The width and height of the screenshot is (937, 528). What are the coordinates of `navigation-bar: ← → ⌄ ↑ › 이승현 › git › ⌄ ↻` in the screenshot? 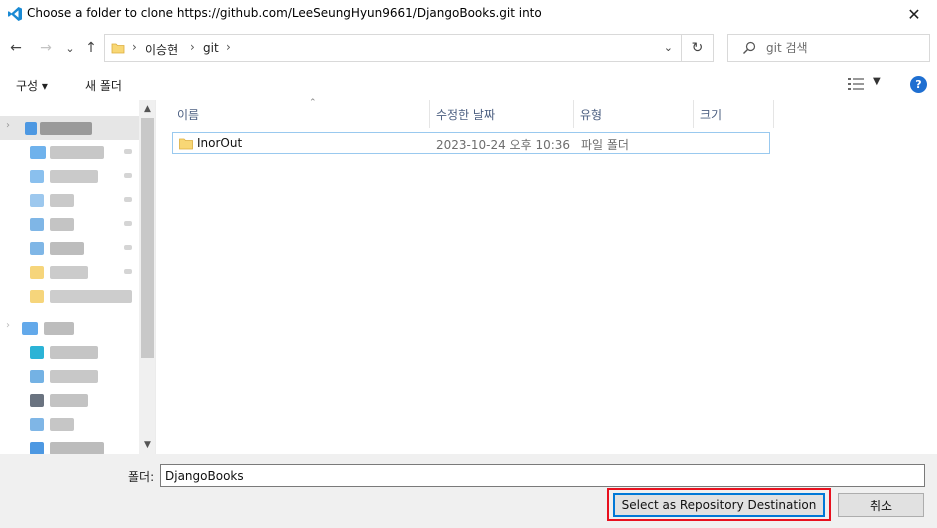 It's located at (468, 48).